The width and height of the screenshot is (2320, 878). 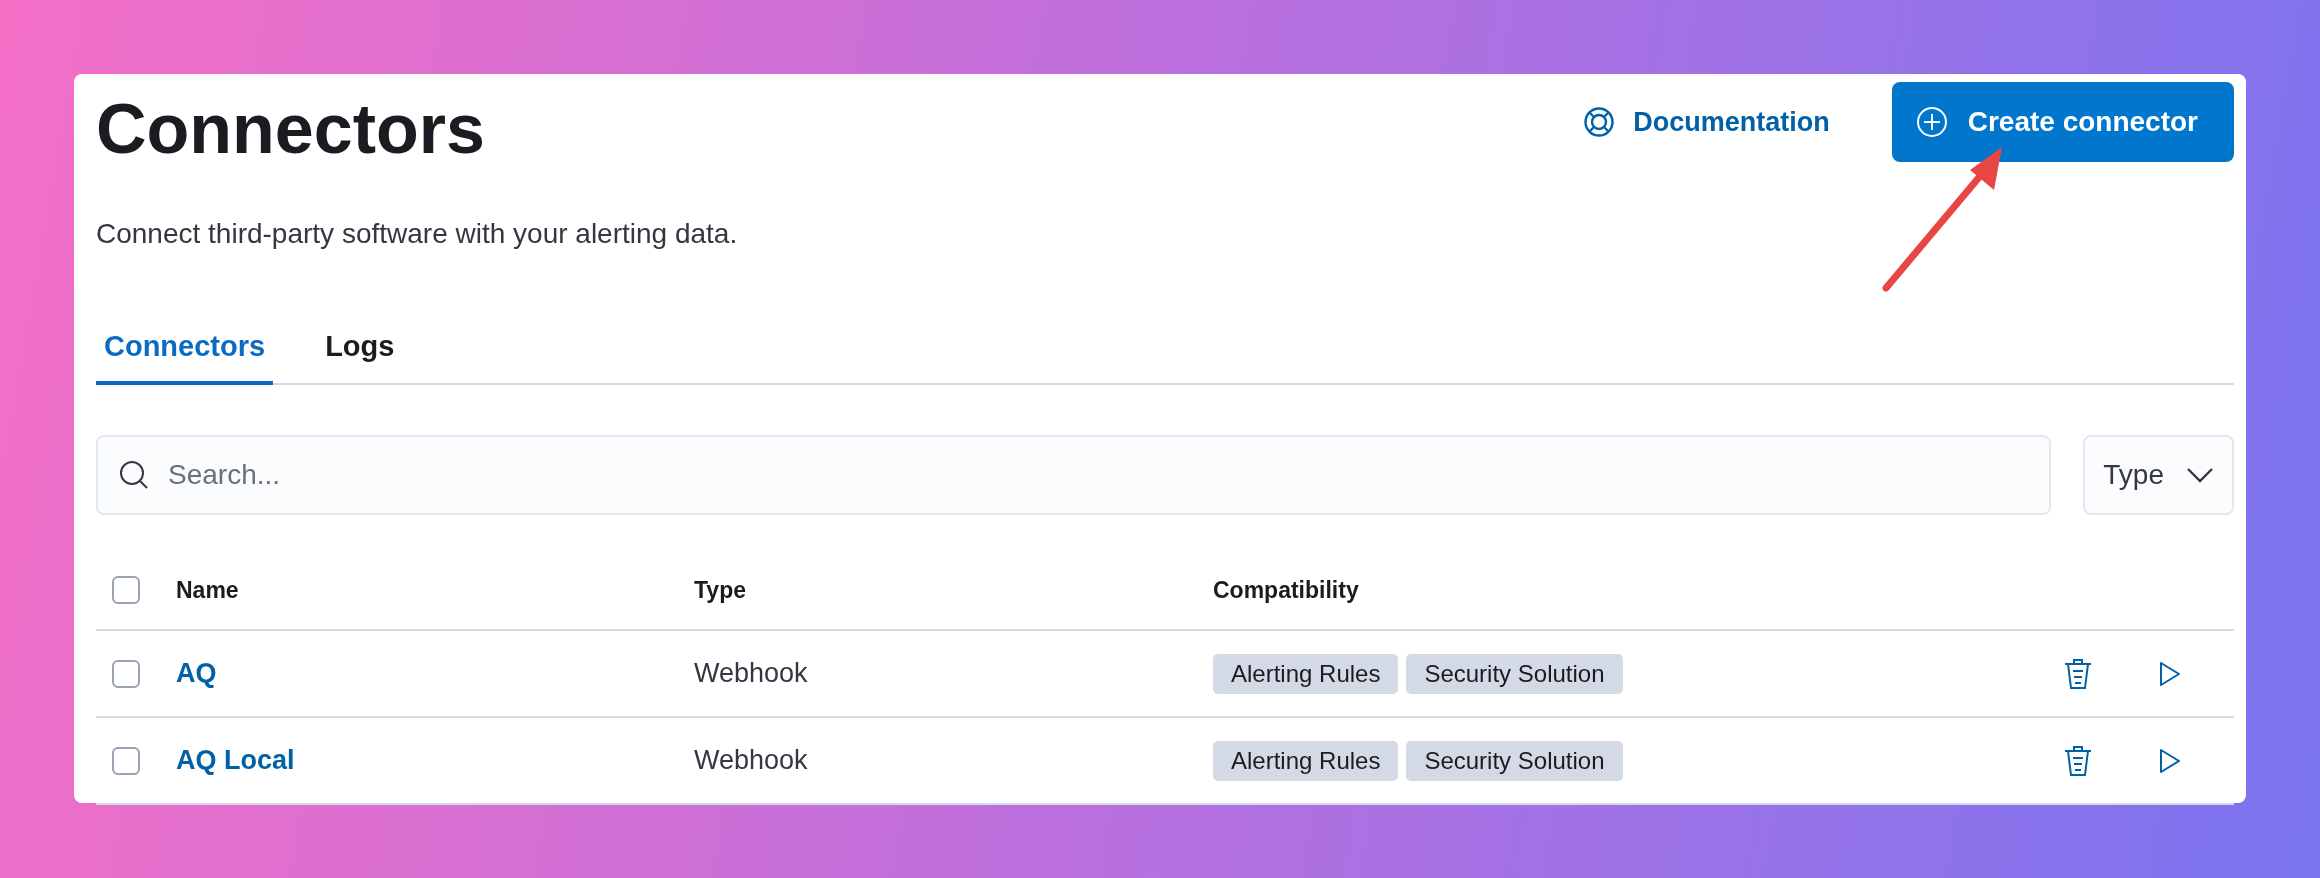 I want to click on column-header: Compatibility, so click(x=1286, y=589).